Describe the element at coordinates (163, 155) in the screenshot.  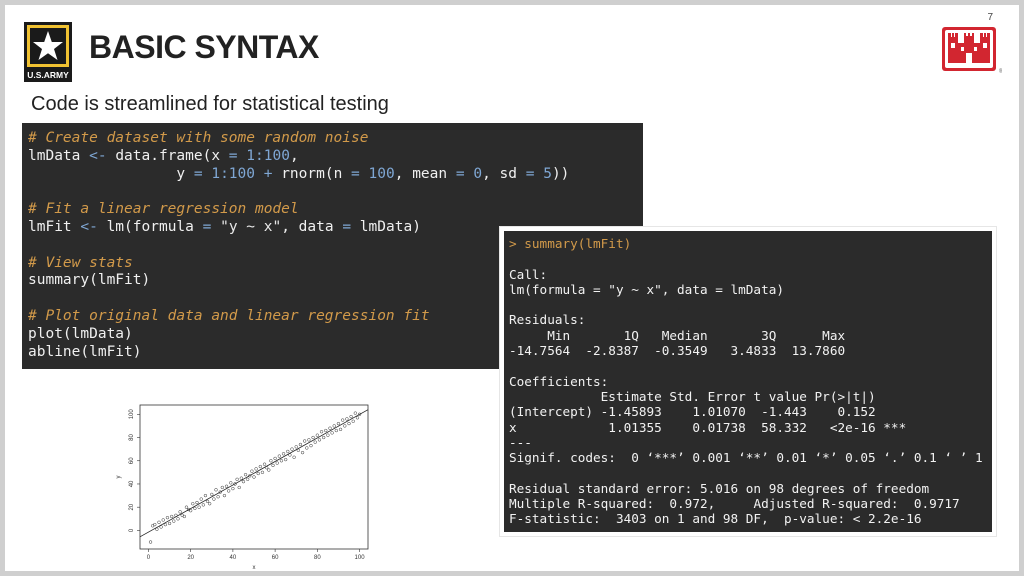
I see `code-line: lmData <- data.frame(x = 1:100,` at that location.